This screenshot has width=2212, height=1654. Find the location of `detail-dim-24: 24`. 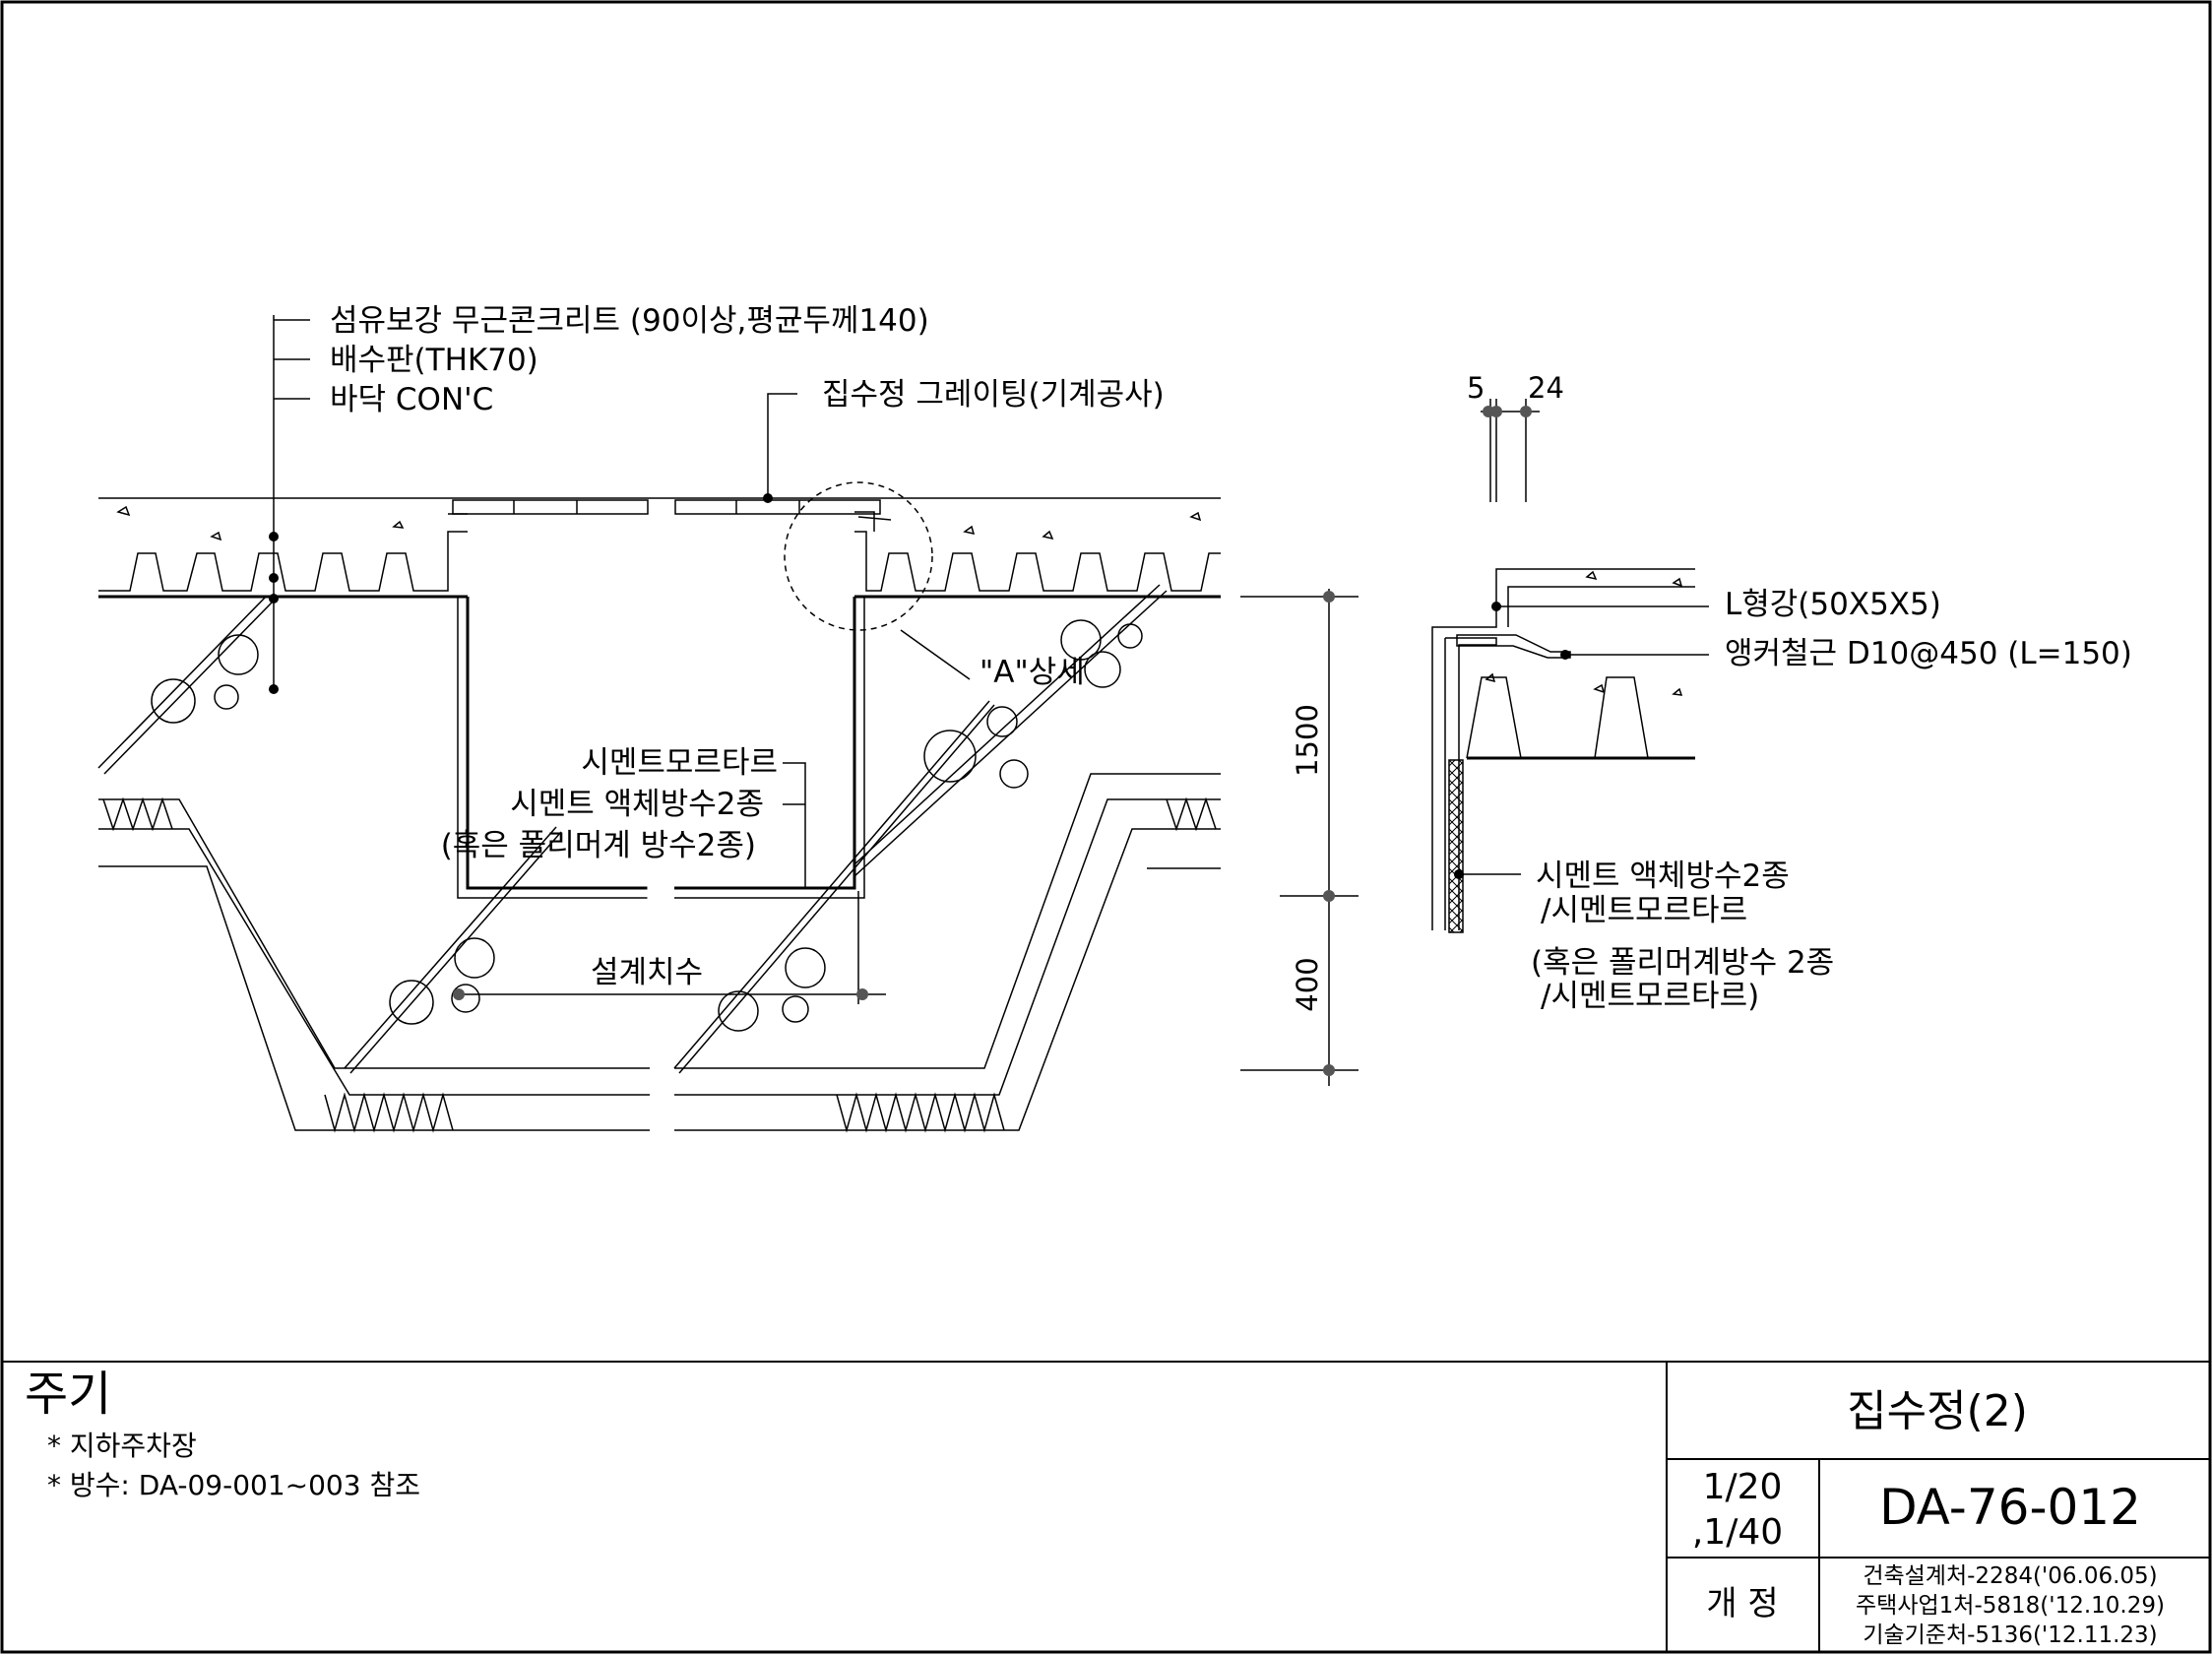

detail-dim-24: 24 is located at coordinates (1546, 388).